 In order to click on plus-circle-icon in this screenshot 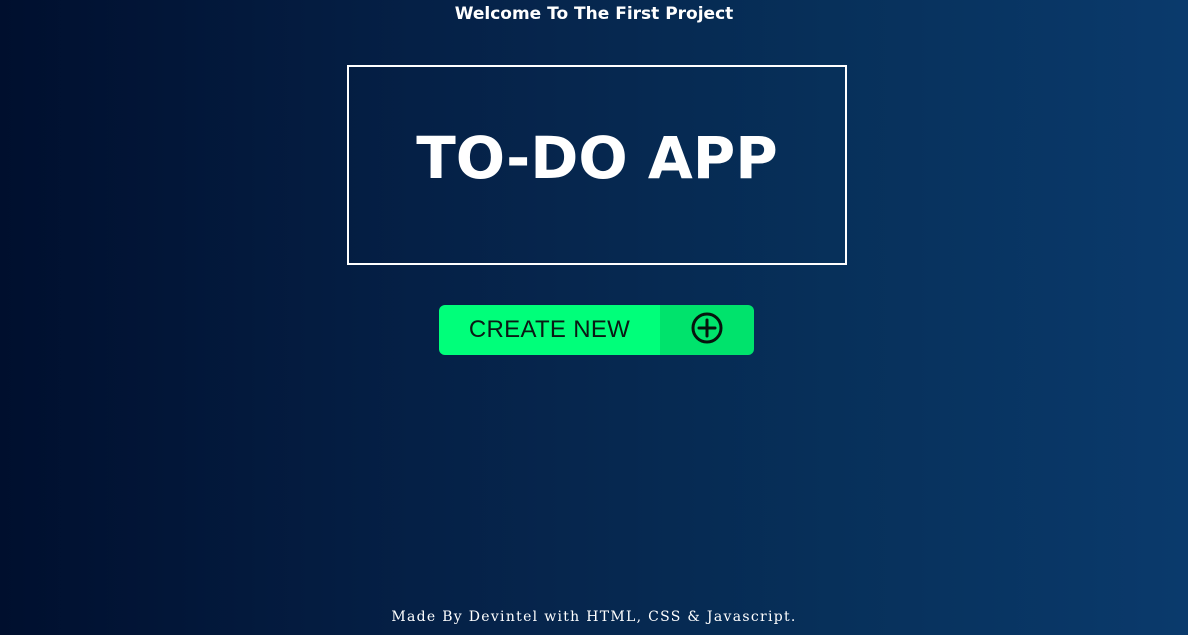, I will do `click(707, 330)`.